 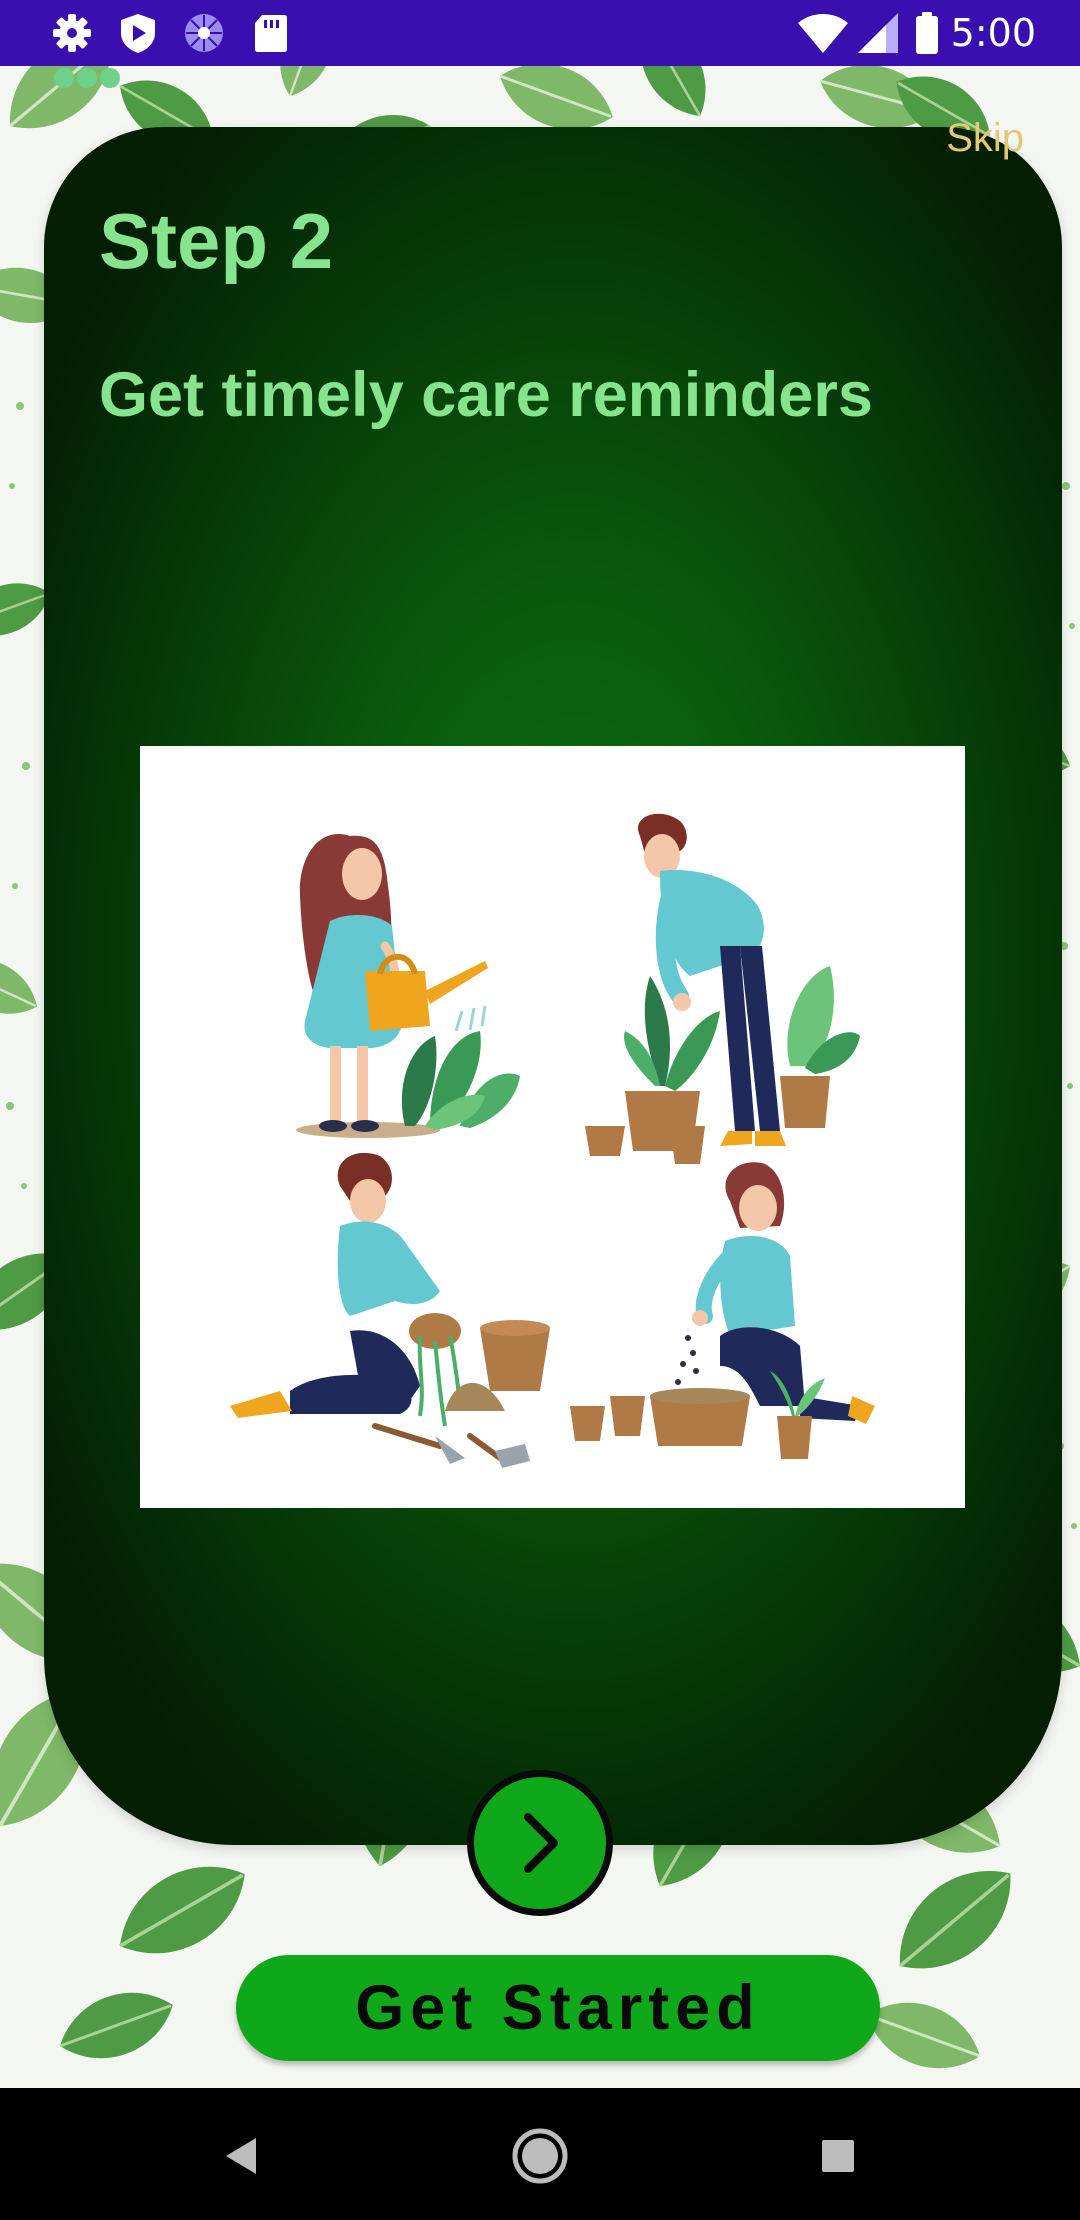 What do you see at coordinates (993, 33) in the screenshot?
I see `clock-time: 5:00` at bounding box center [993, 33].